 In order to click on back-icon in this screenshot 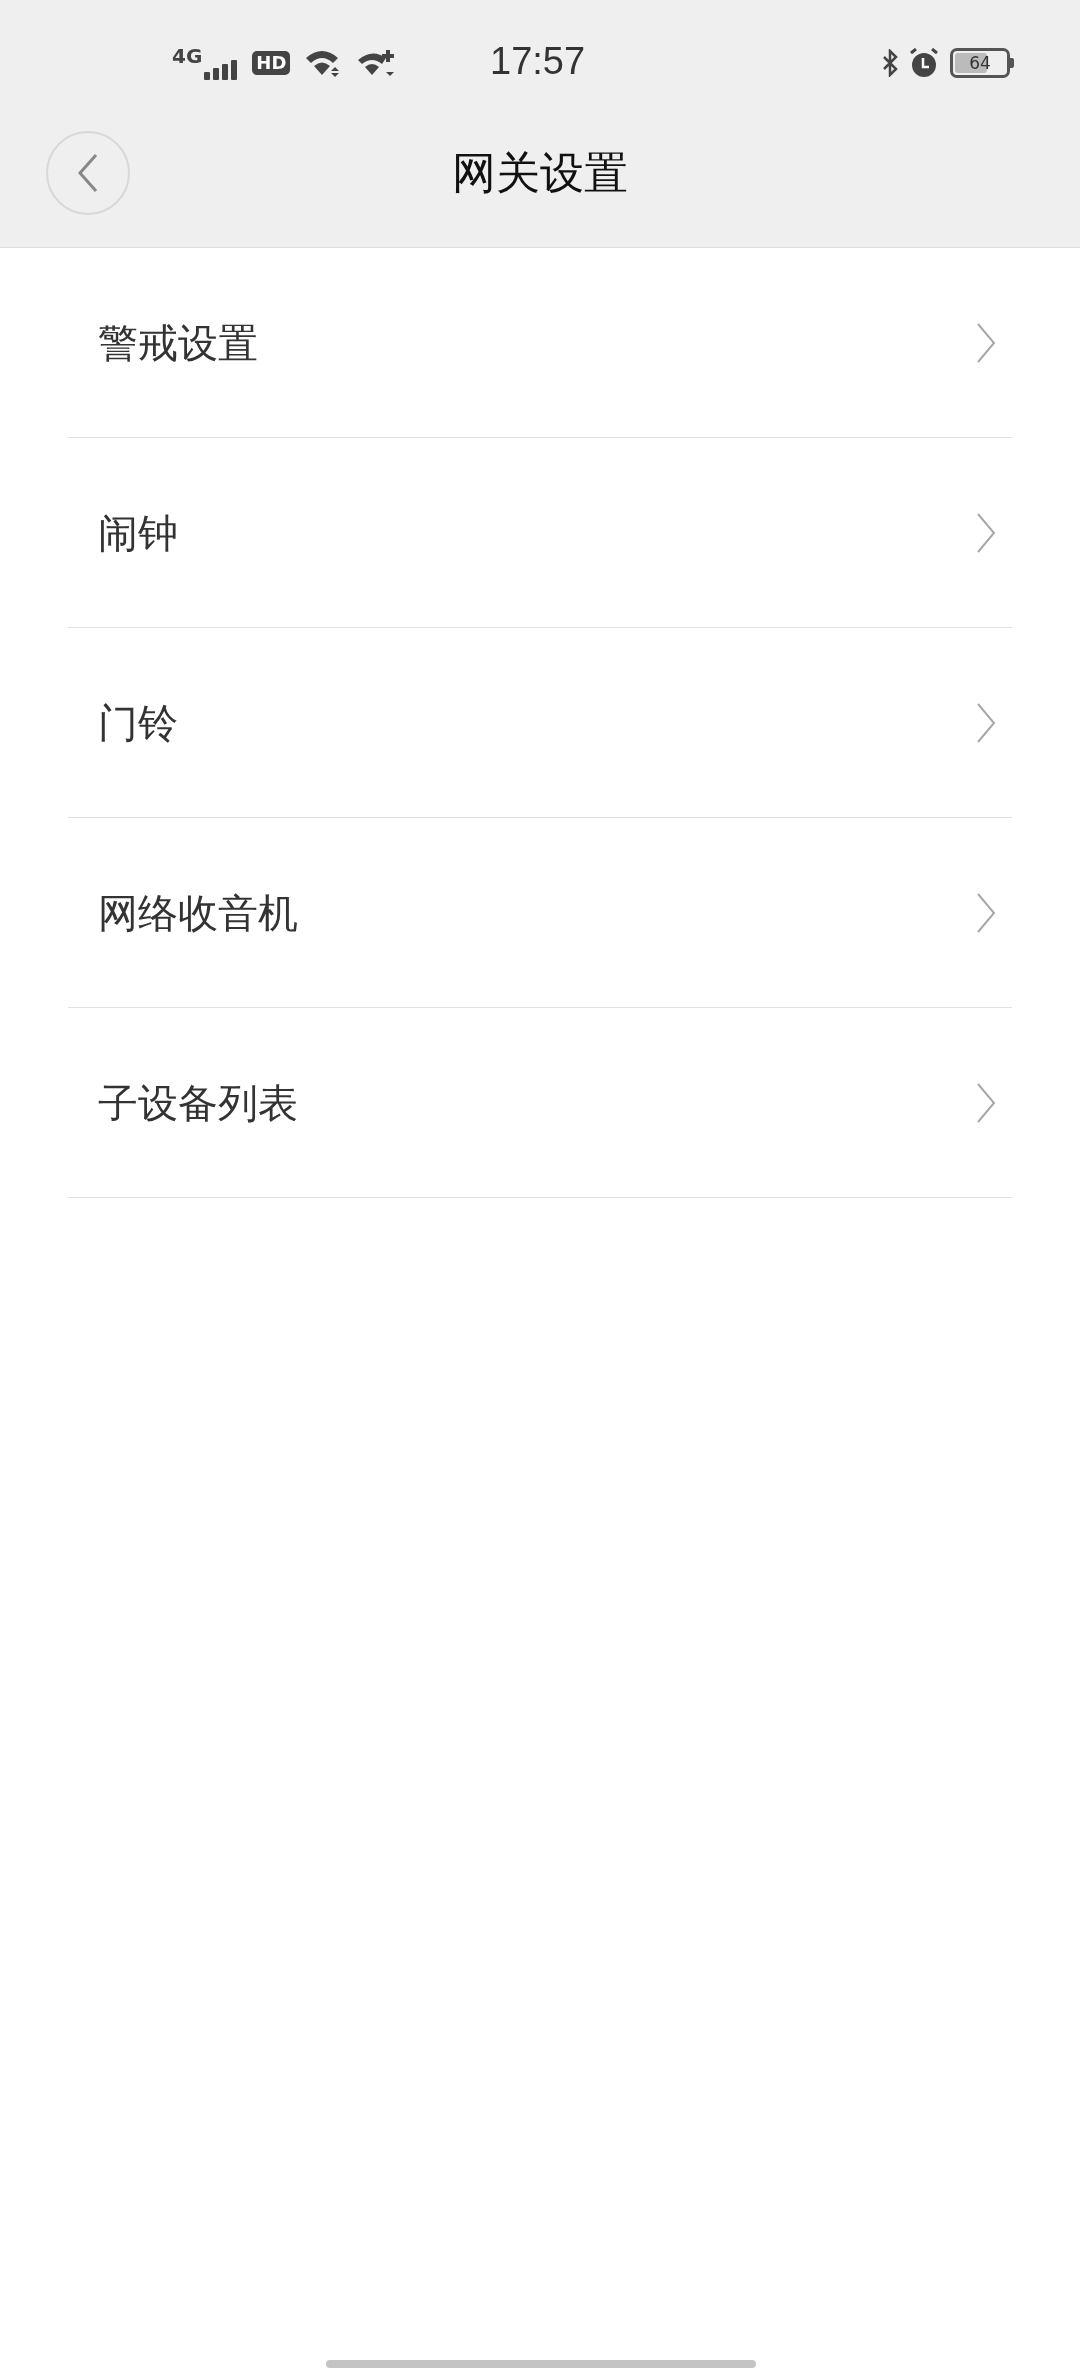, I will do `click(88, 173)`.